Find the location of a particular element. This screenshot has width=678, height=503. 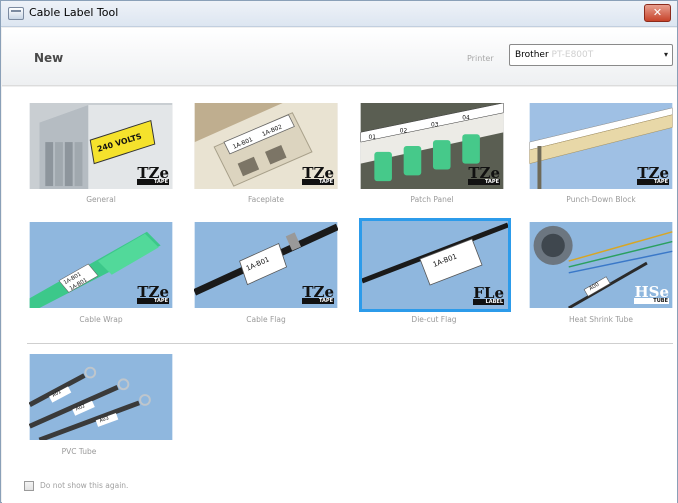

tile-faceplate: 1A-B01 1A-B02 TZe TAPE is located at coordinates (266, 146).